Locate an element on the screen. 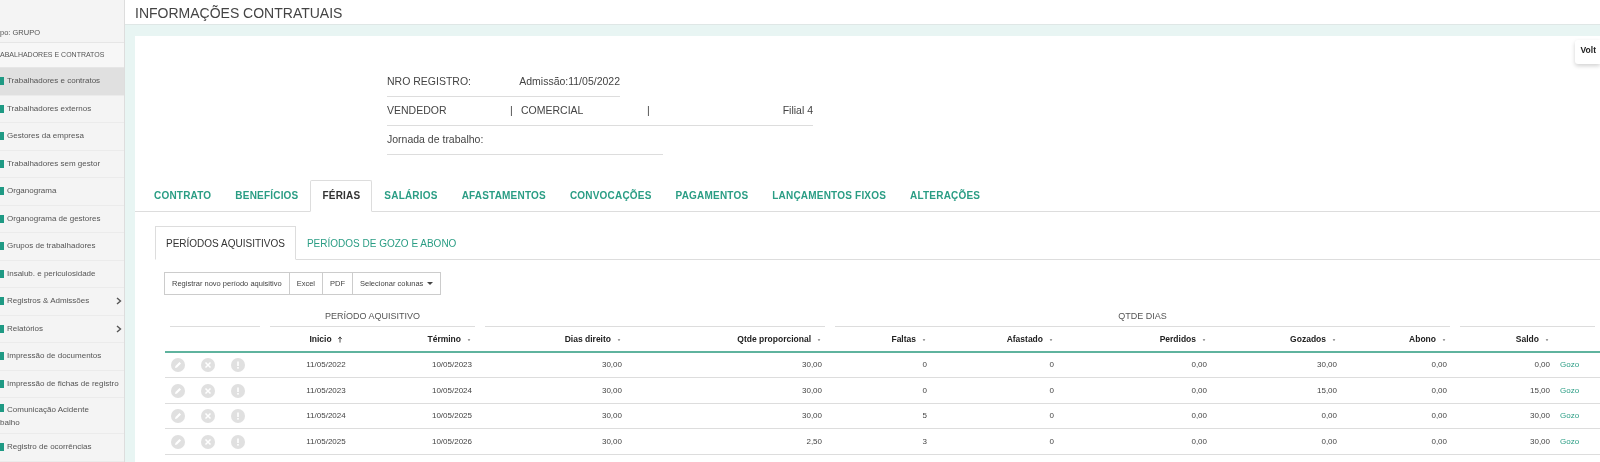  caret-icon is located at coordinates (430, 284).